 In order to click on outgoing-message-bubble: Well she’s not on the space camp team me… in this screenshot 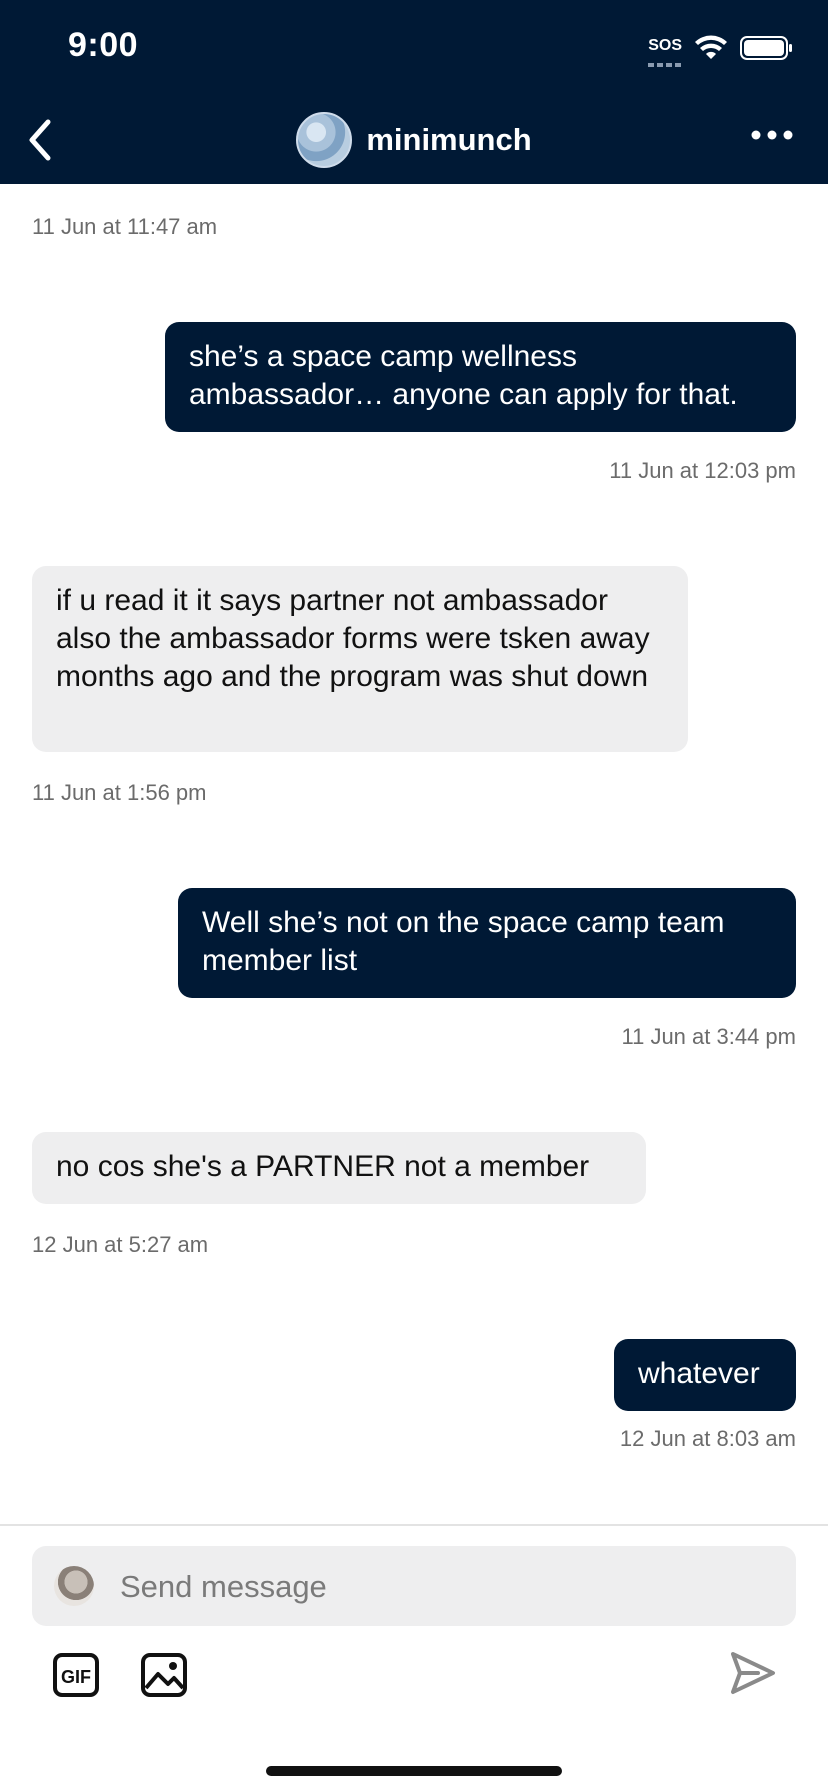, I will do `click(487, 943)`.